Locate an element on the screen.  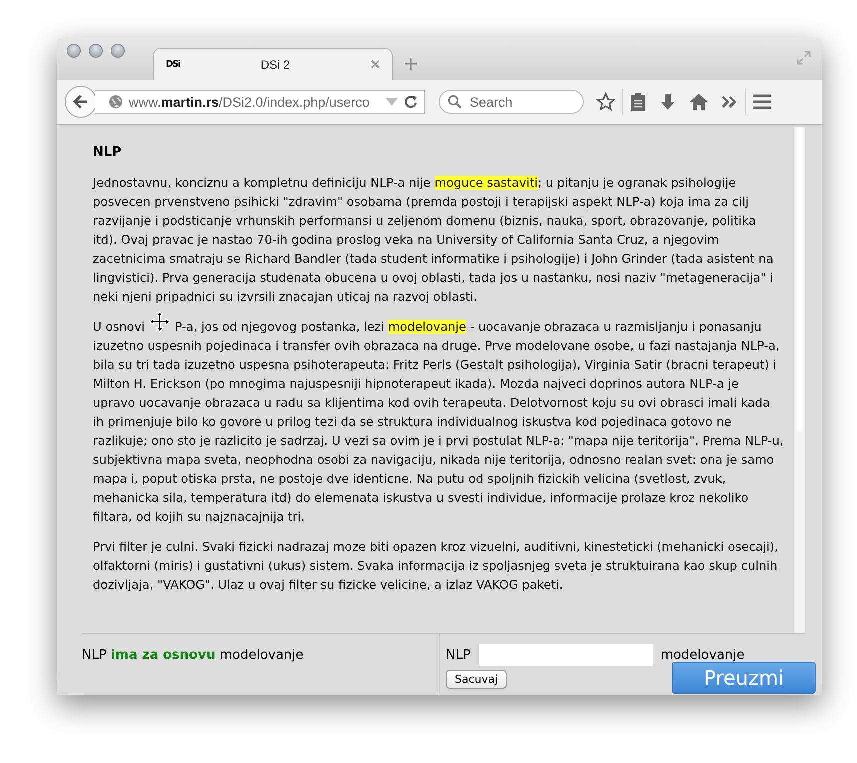
minimize-window-button is located at coordinates (96, 51).